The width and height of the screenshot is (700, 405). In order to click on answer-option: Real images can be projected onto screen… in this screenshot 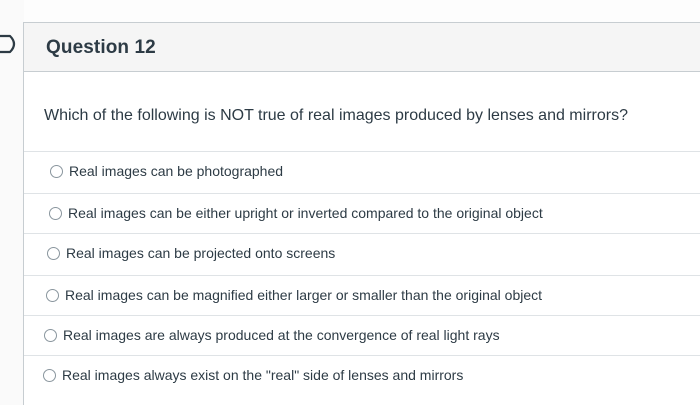, I will do `click(362, 253)`.